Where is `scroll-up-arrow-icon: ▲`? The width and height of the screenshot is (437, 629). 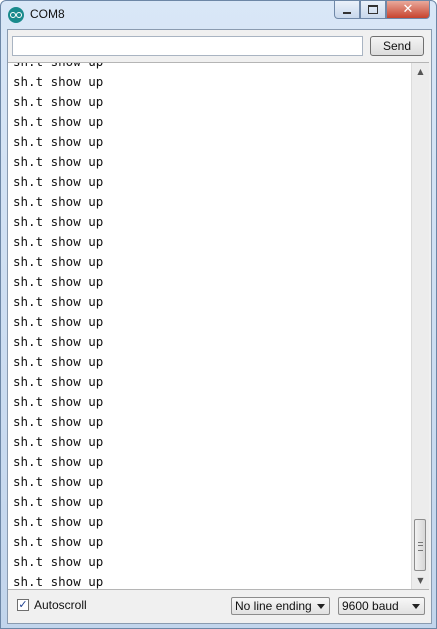
scroll-up-arrow-icon: ▲ is located at coordinates (420, 71).